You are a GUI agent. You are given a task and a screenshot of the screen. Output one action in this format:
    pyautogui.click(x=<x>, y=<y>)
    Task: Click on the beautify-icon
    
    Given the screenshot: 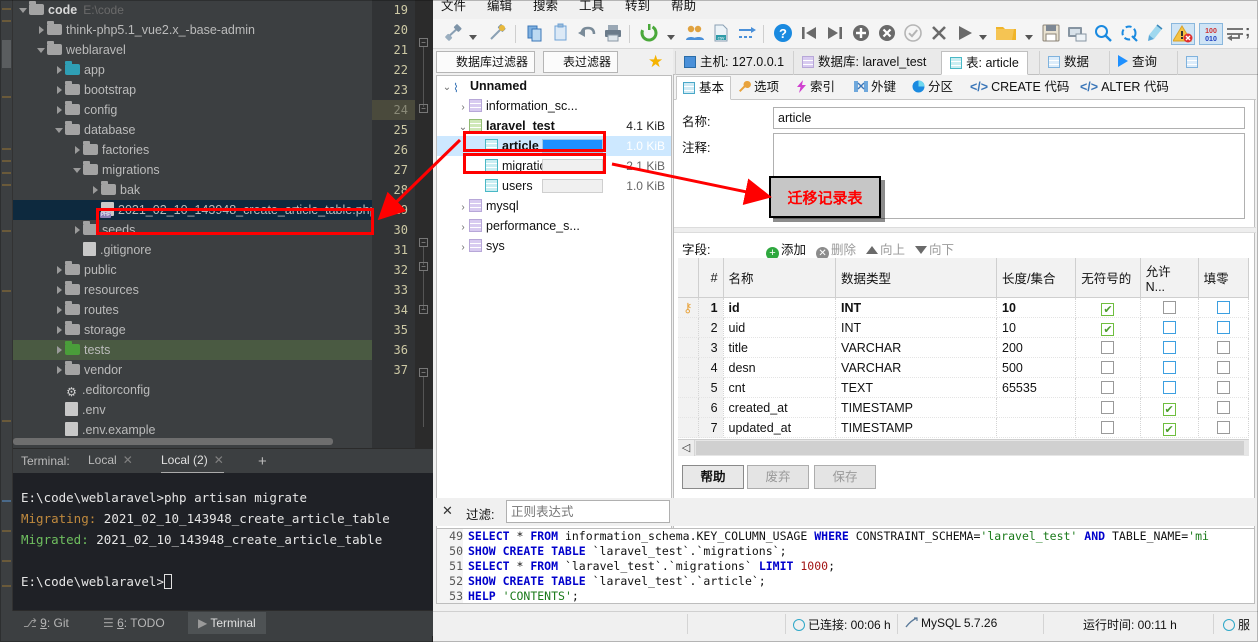 What is the action you would take?
    pyautogui.click(x=1129, y=34)
    